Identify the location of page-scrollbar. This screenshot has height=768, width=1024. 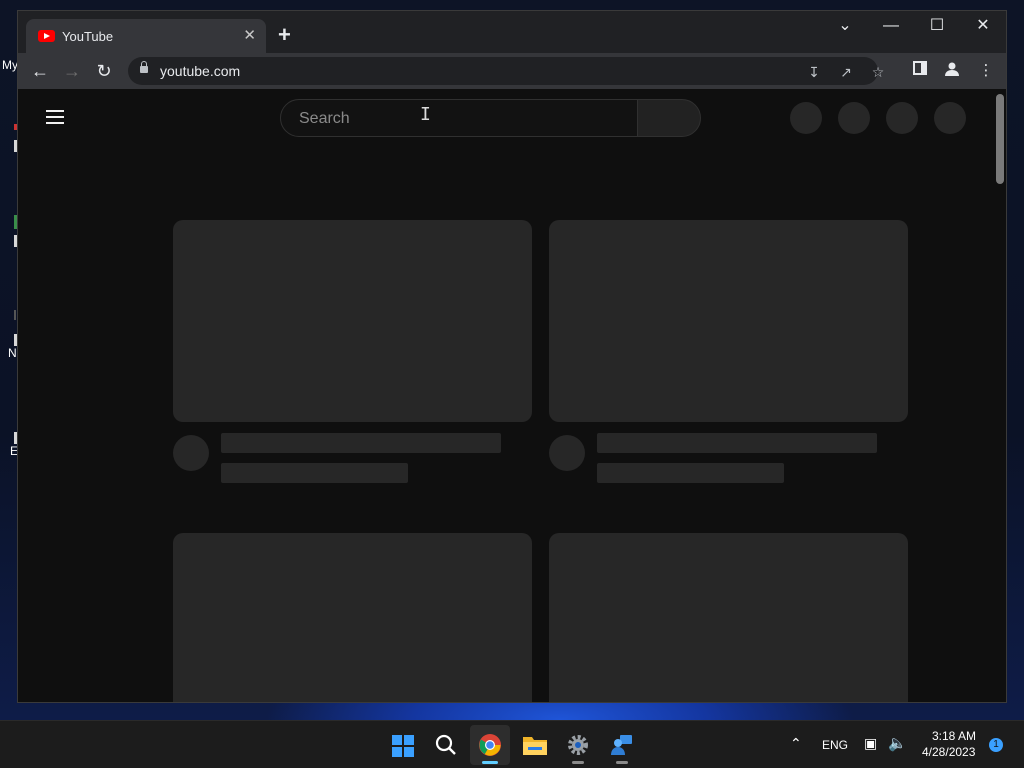
(1000, 139).